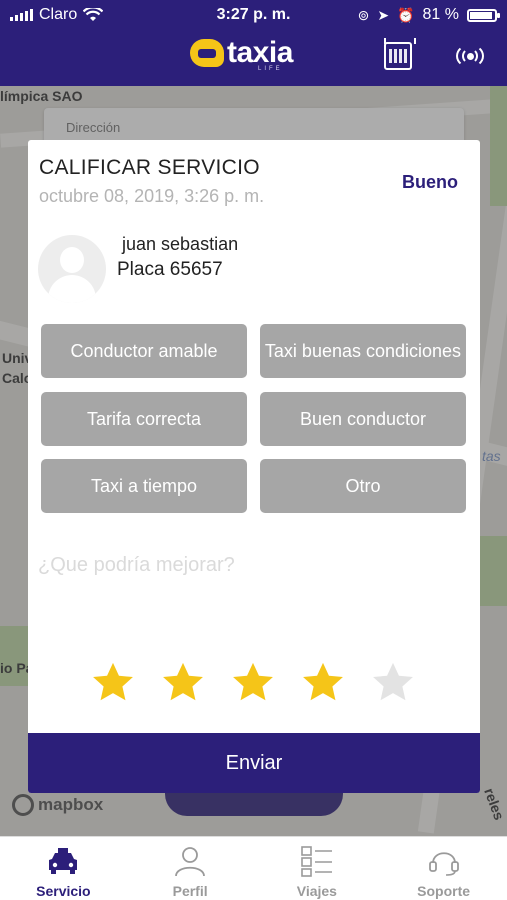 This screenshot has width=507, height=900. Describe the element at coordinates (144, 486) in the screenshot. I see `option-taxi-a-tiempo: Taxi a tiempo` at that location.